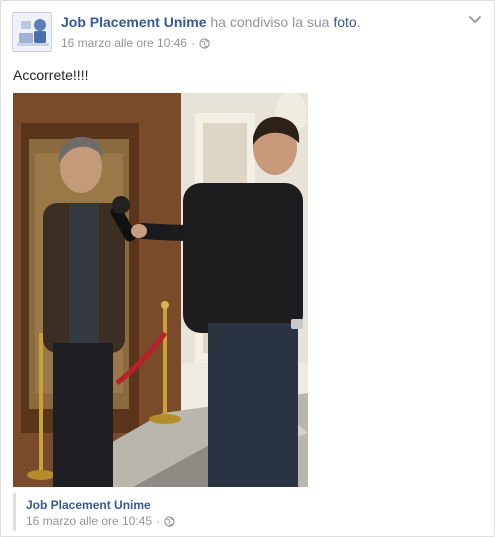  Describe the element at coordinates (88, 505) in the screenshot. I see `shared-author-link: Job Placement Unime` at that location.